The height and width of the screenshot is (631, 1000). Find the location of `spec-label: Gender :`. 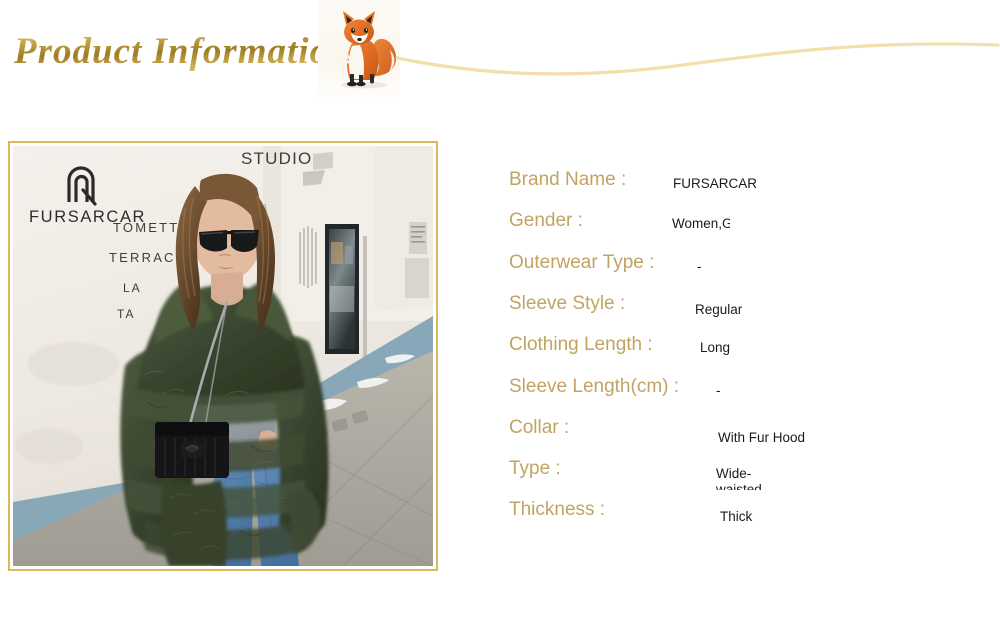

spec-label: Gender : is located at coordinates (546, 221).